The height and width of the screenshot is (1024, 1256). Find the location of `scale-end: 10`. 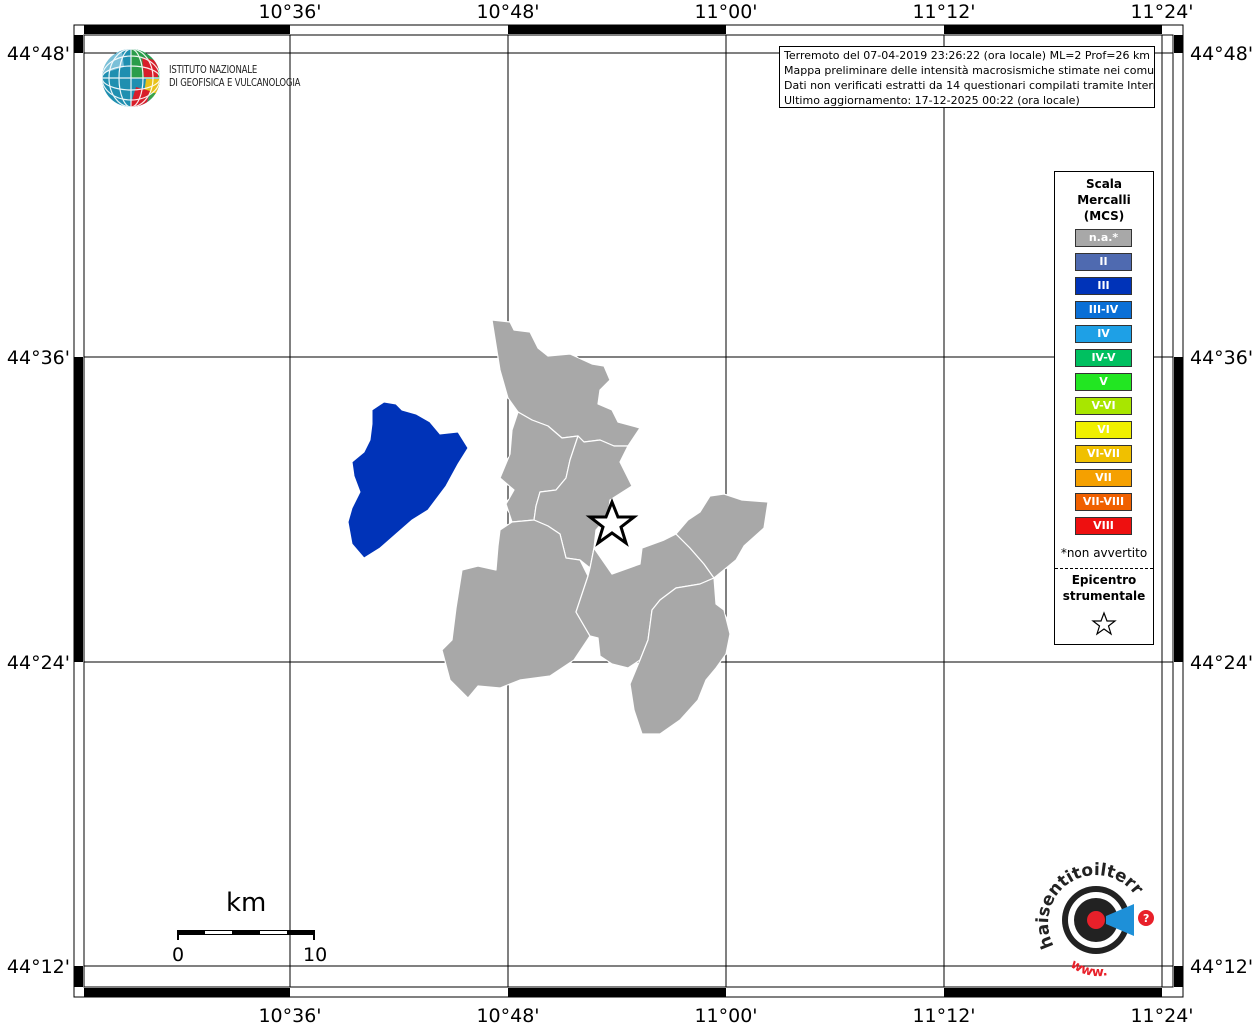

scale-end: 10 is located at coordinates (315, 955).